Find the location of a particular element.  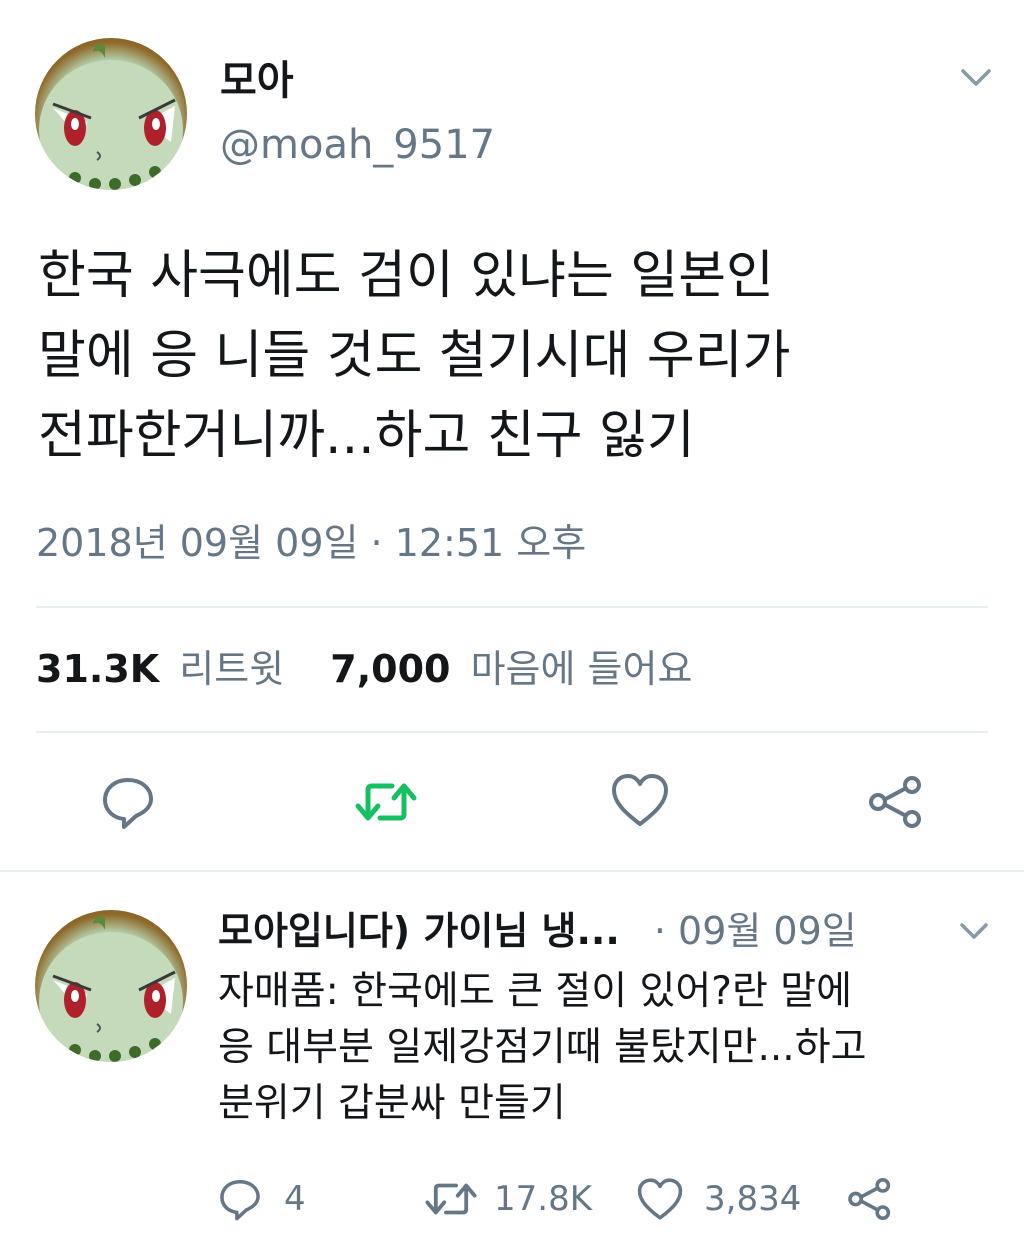

reply-text-line: 자매품: 한국에도 큰 절이 있어?란 말에 is located at coordinates (535, 991).